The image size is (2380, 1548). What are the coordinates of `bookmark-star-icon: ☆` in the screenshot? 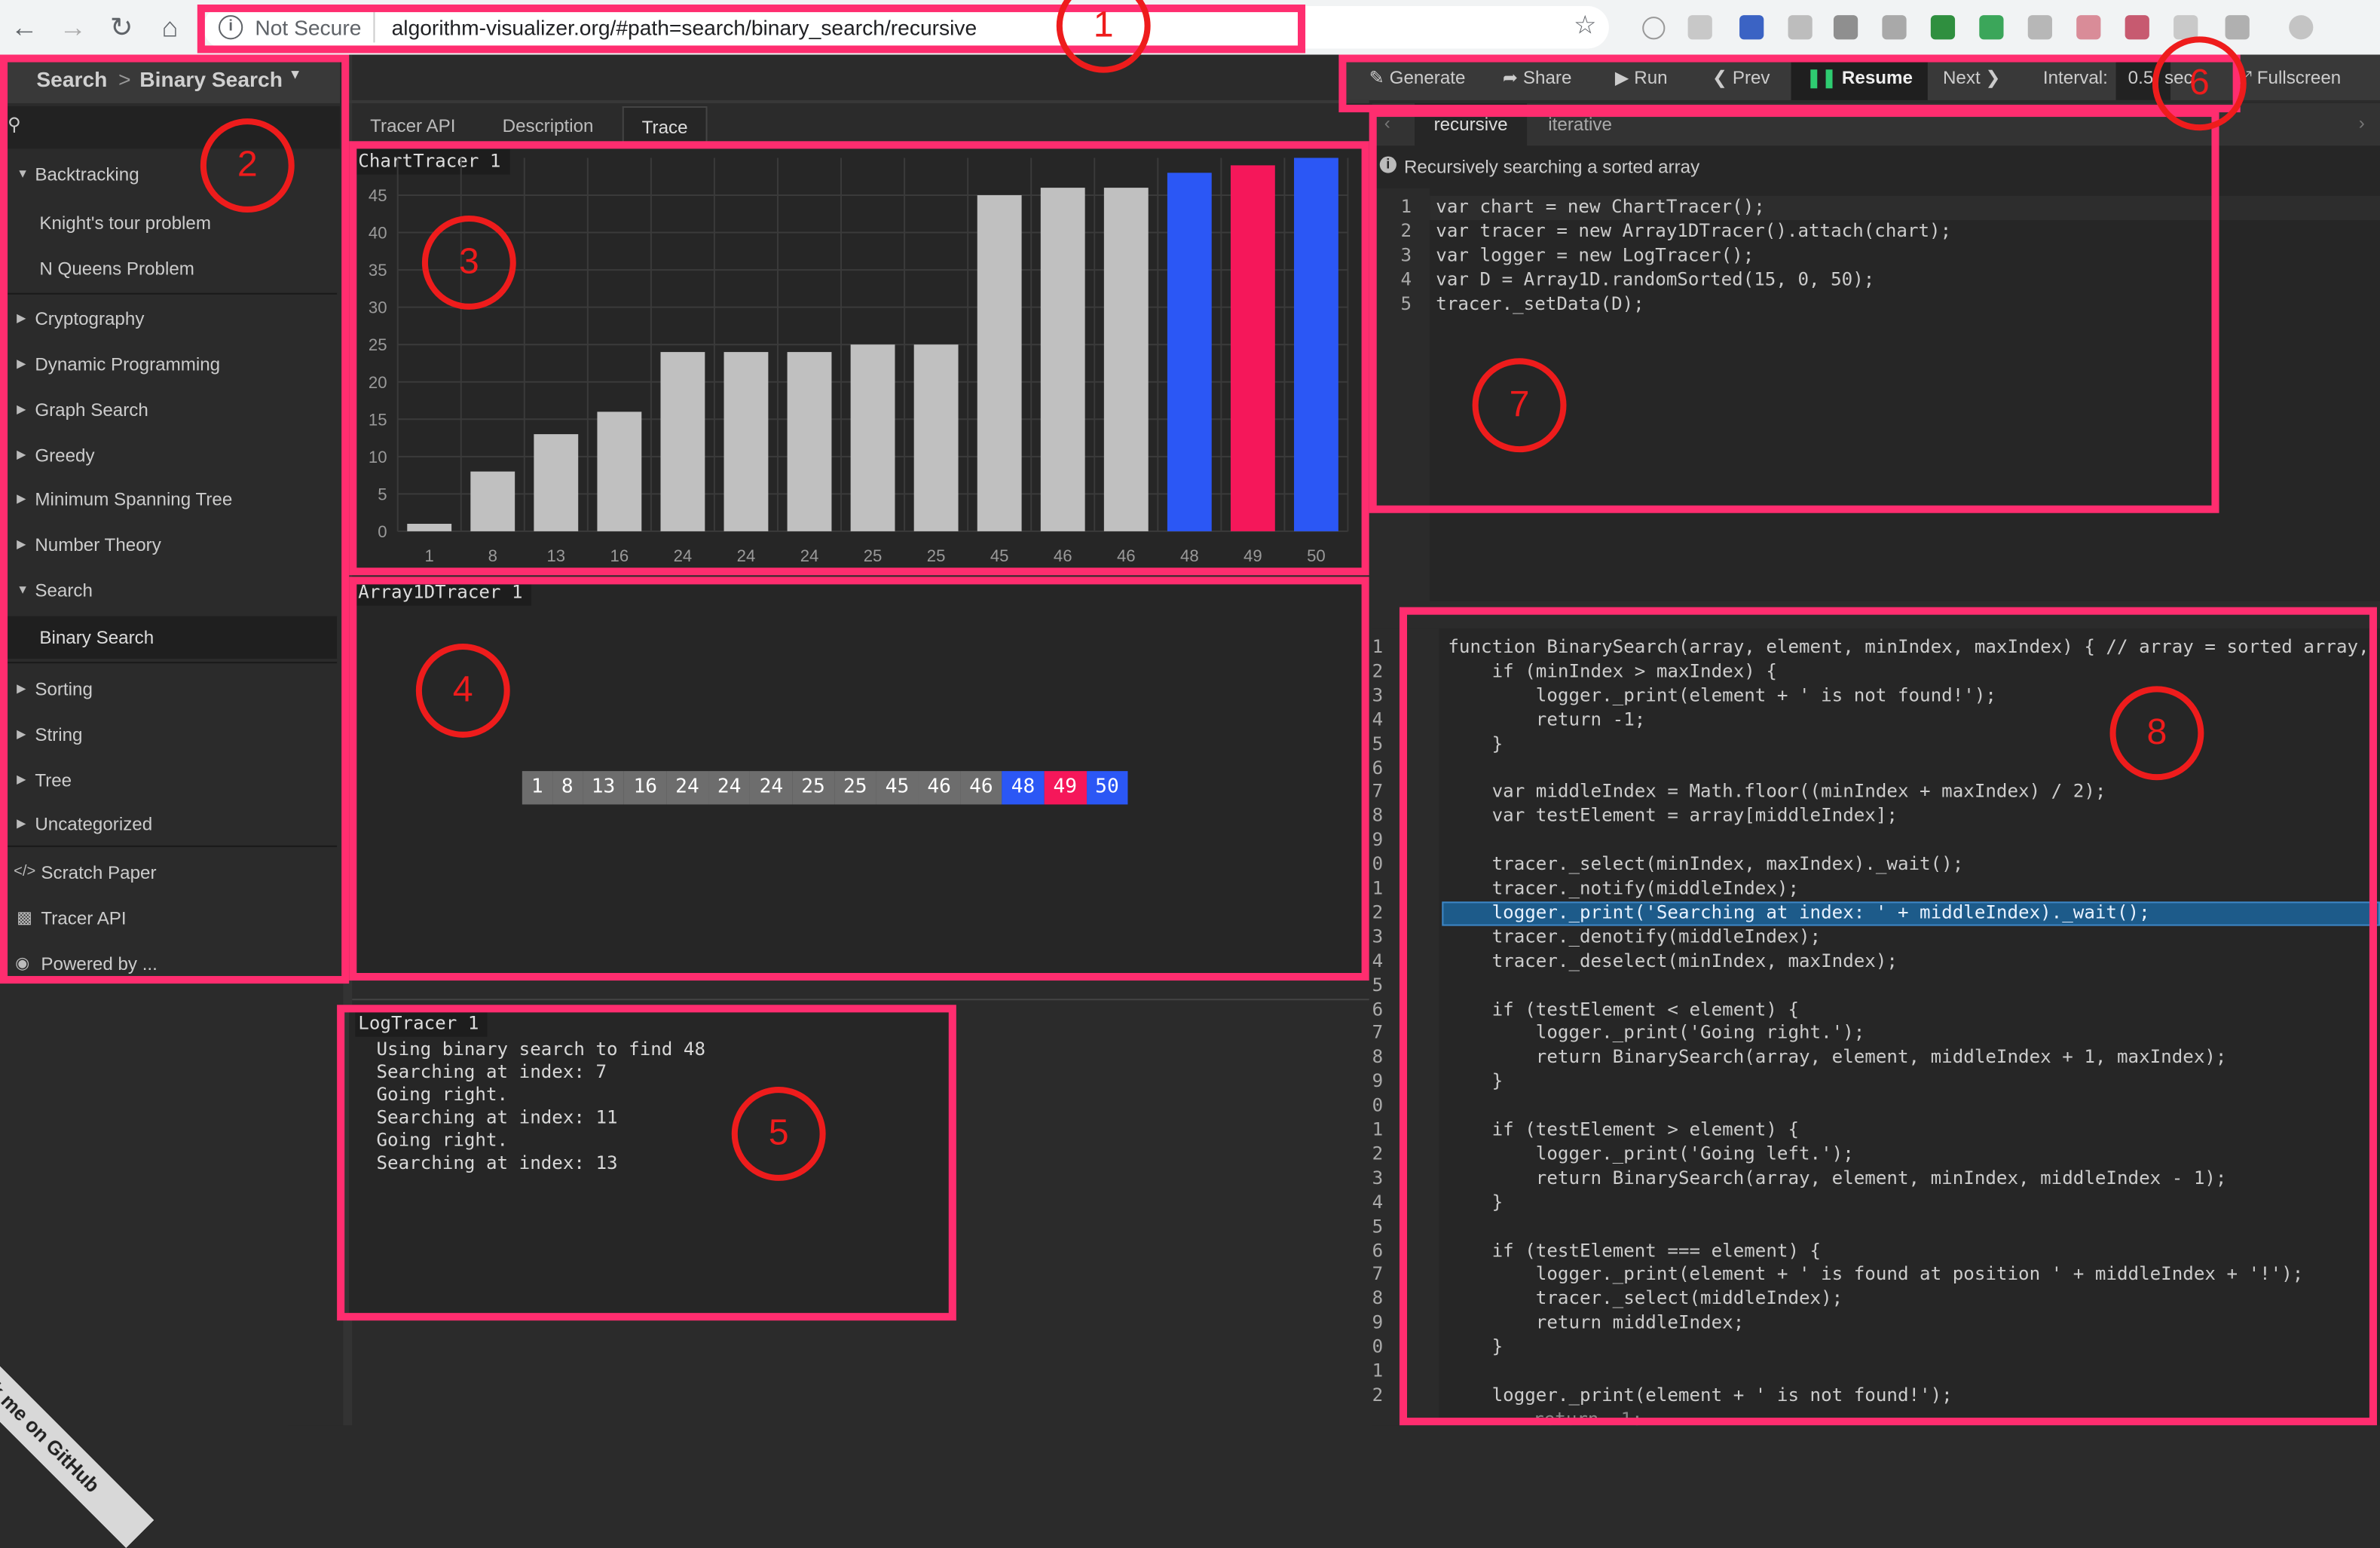 It's located at (1585, 26).